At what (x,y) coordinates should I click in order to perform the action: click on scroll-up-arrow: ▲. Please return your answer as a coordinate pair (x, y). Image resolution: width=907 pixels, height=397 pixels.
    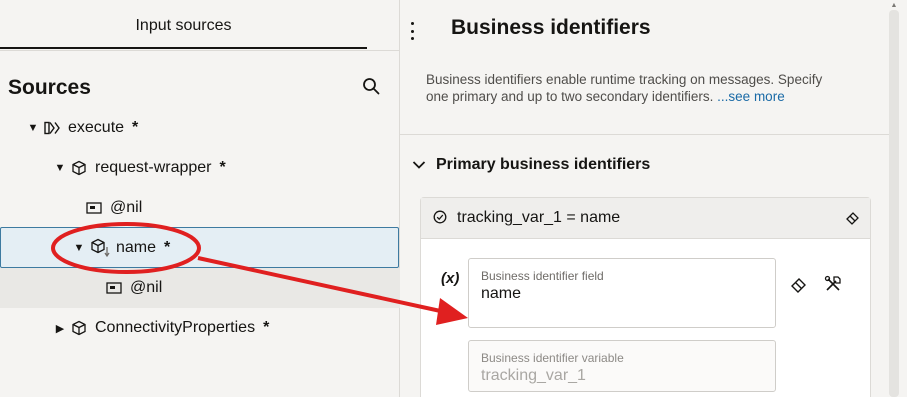
    Looking at the image, I should click on (894, 6).